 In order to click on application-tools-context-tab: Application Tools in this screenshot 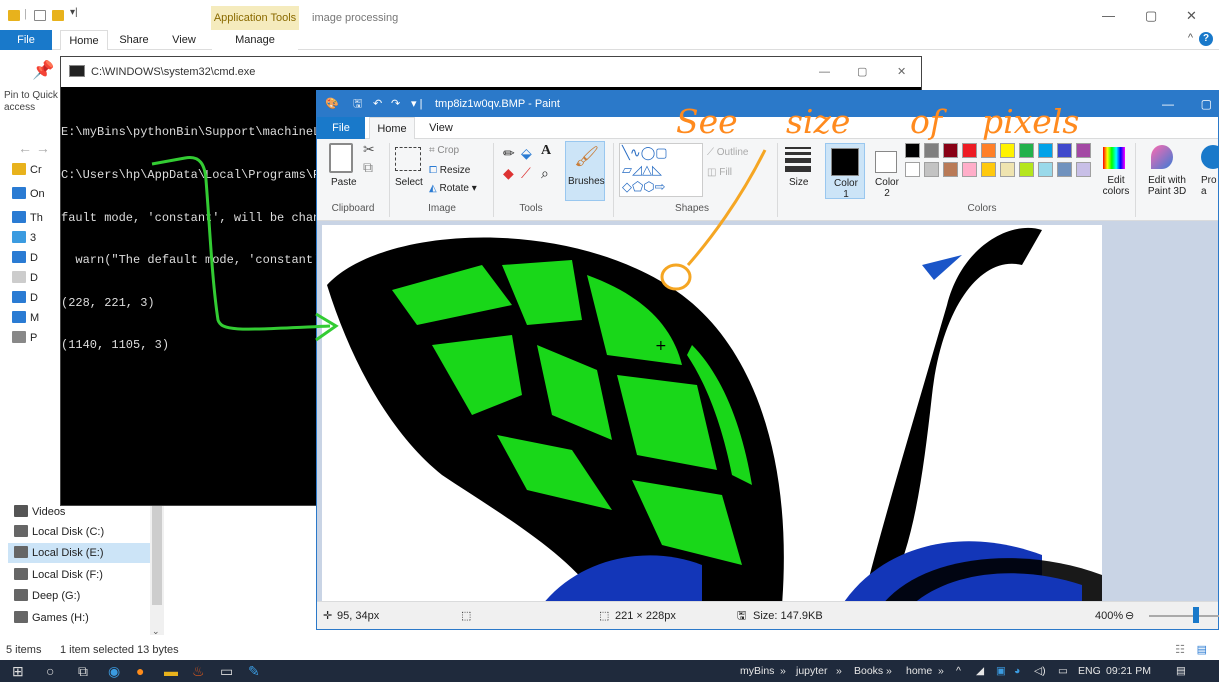, I will do `click(255, 18)`.